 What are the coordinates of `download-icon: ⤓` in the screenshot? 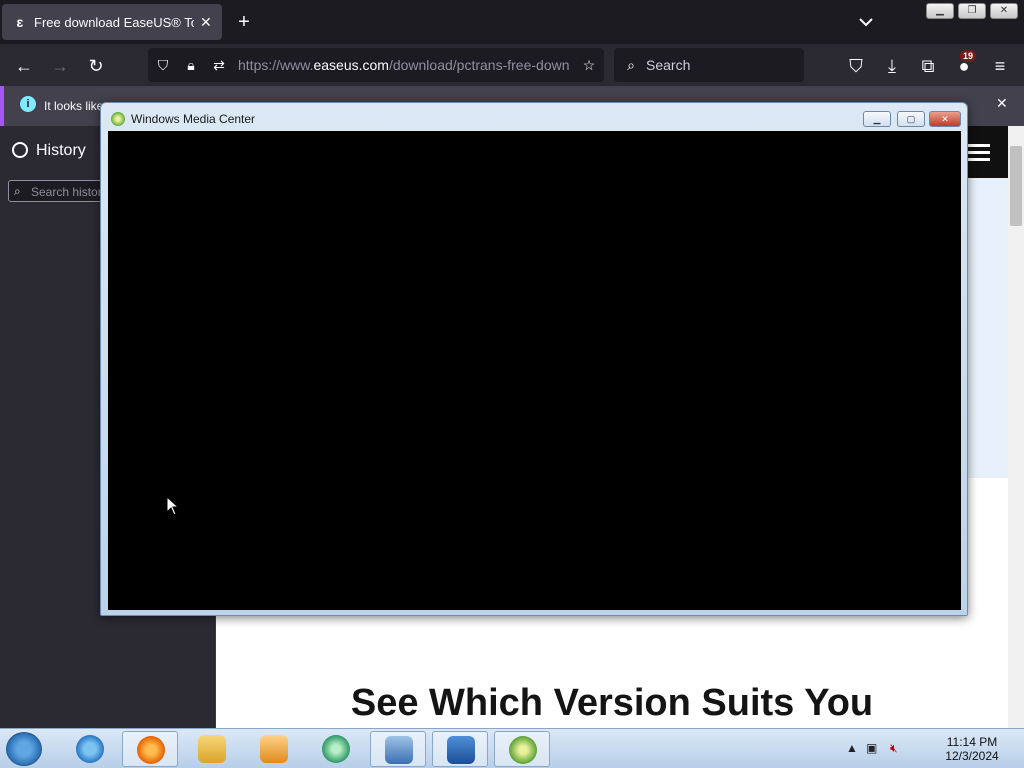 It's located at (892, 66).